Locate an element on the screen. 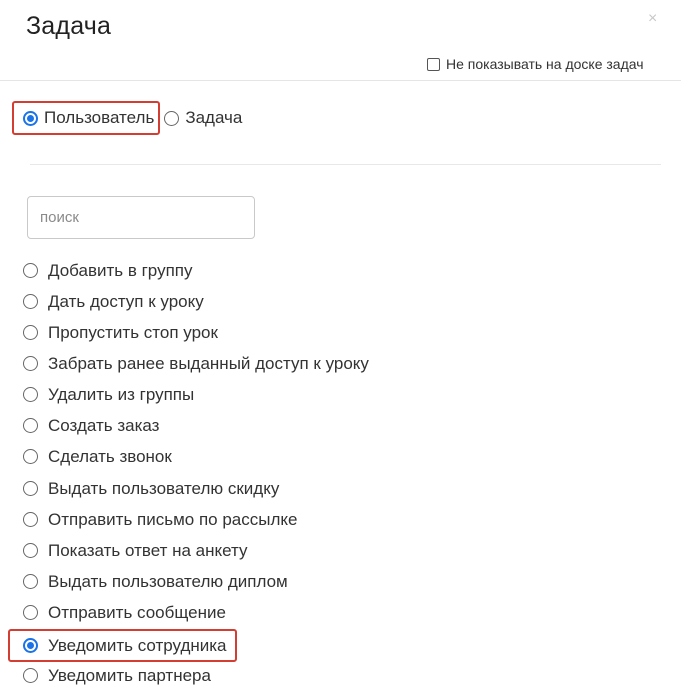 This screenshot has height=692, width=681. type-option-user: Пользователь is located at coordinates (86, 118).